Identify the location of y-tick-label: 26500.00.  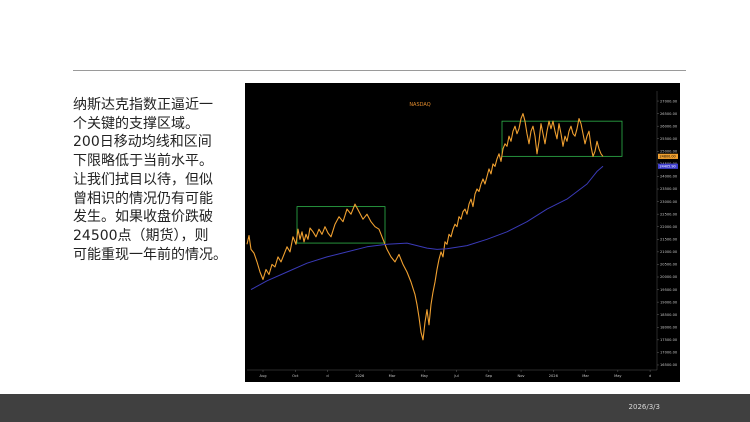
(669, 114).